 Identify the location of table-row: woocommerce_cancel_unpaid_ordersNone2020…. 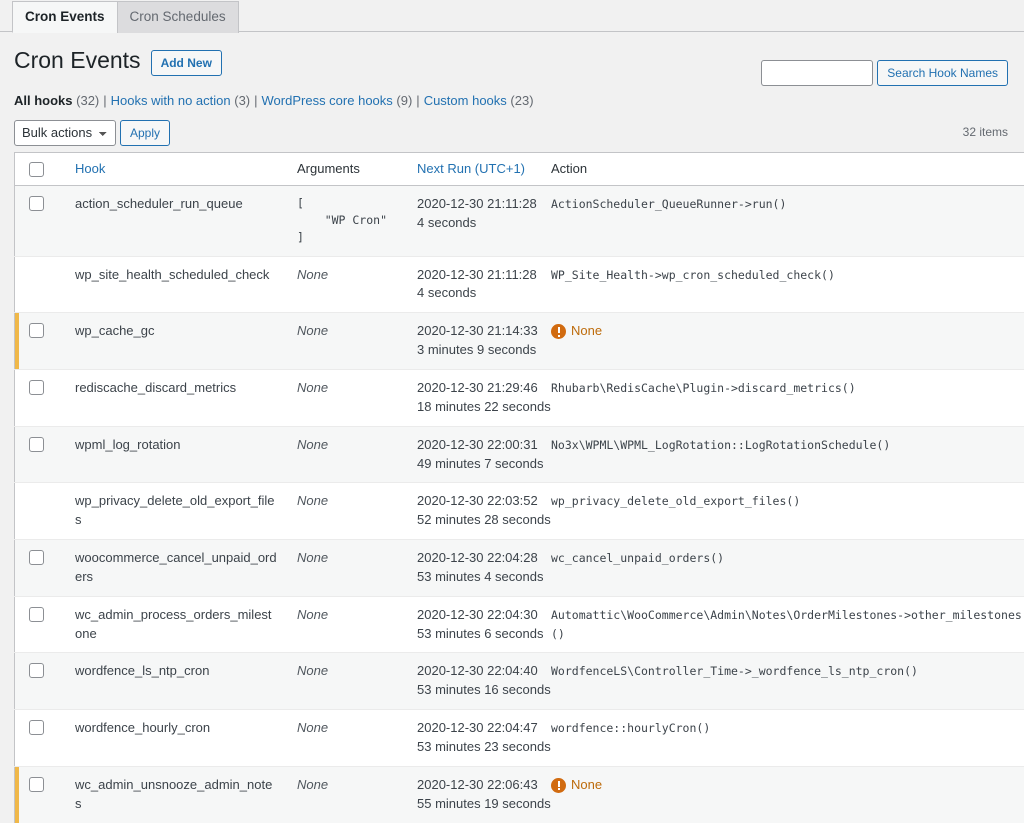
(519, 568).